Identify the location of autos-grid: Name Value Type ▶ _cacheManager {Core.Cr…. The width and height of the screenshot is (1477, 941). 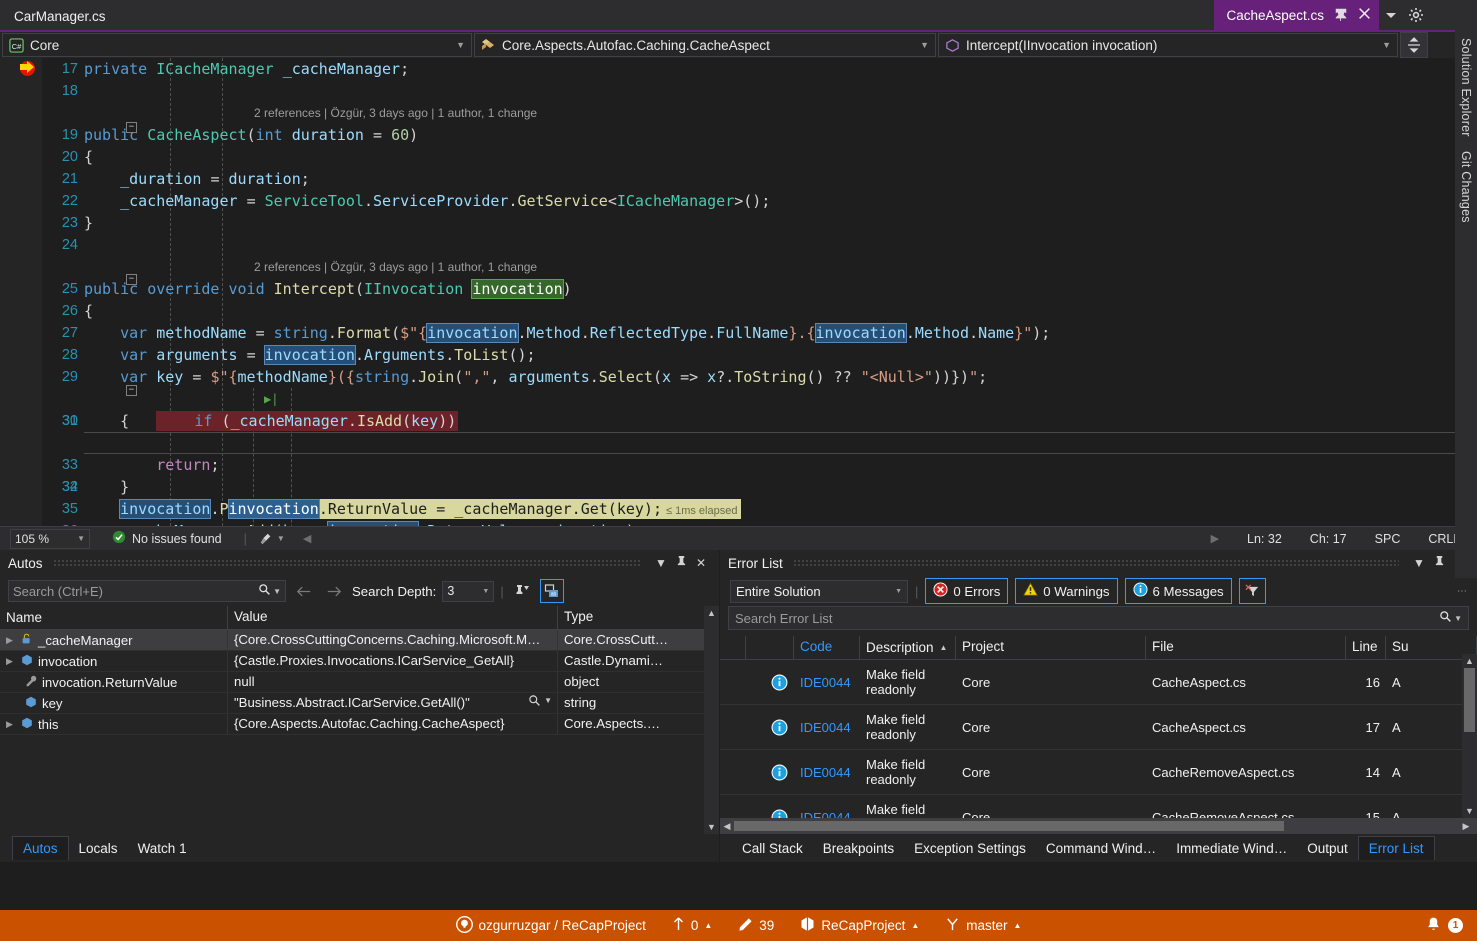
(359, 720).